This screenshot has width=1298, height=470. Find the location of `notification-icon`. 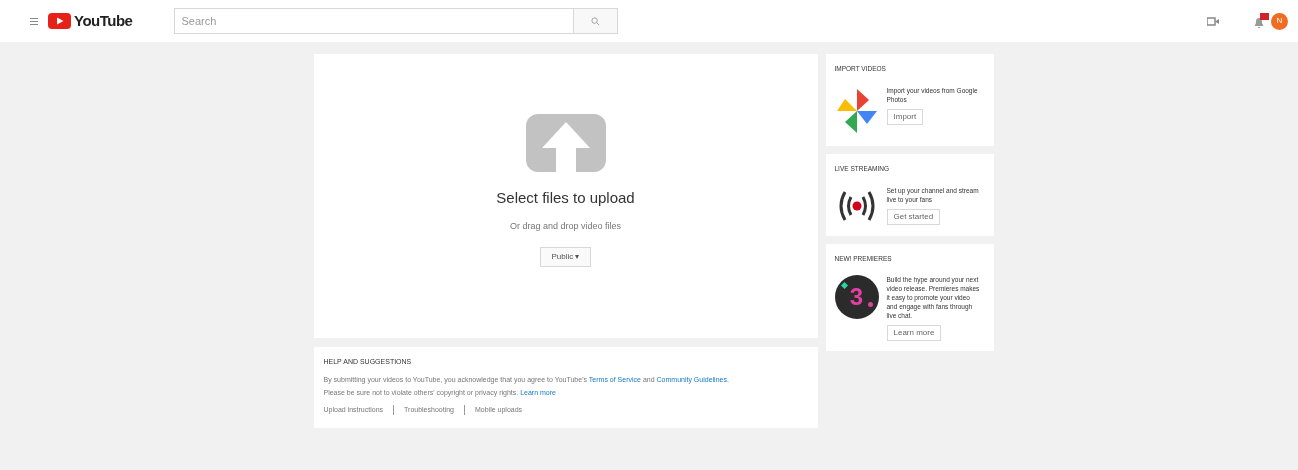

notification-icon is located at coordinates (1261, 21).